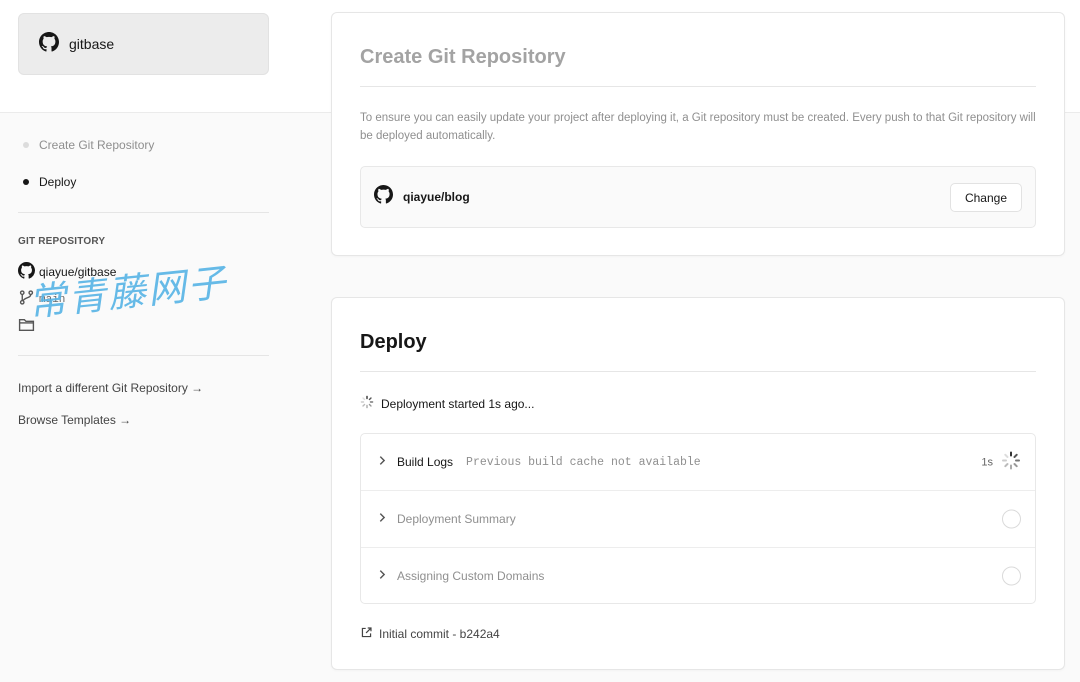 The width and height of the screenshot is (1080, 682). What do you see at coordinates (986, 197) in the screenshot?
I see `change-repo-button: Change` at bounding box center [986, 197].